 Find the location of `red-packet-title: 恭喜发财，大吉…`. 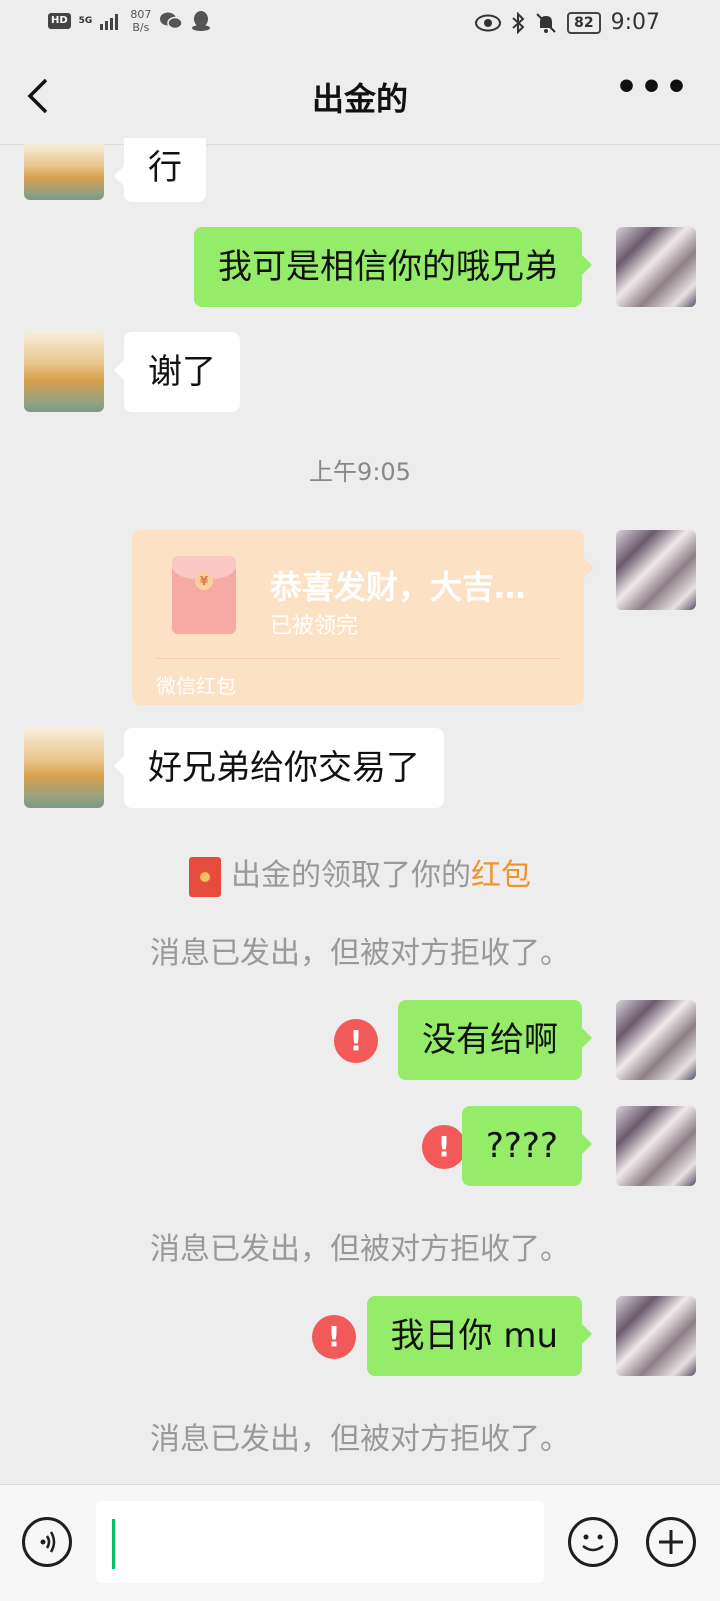

red-packet-title: 恭喜发财，大吉… is located at coordinates (398, 587).